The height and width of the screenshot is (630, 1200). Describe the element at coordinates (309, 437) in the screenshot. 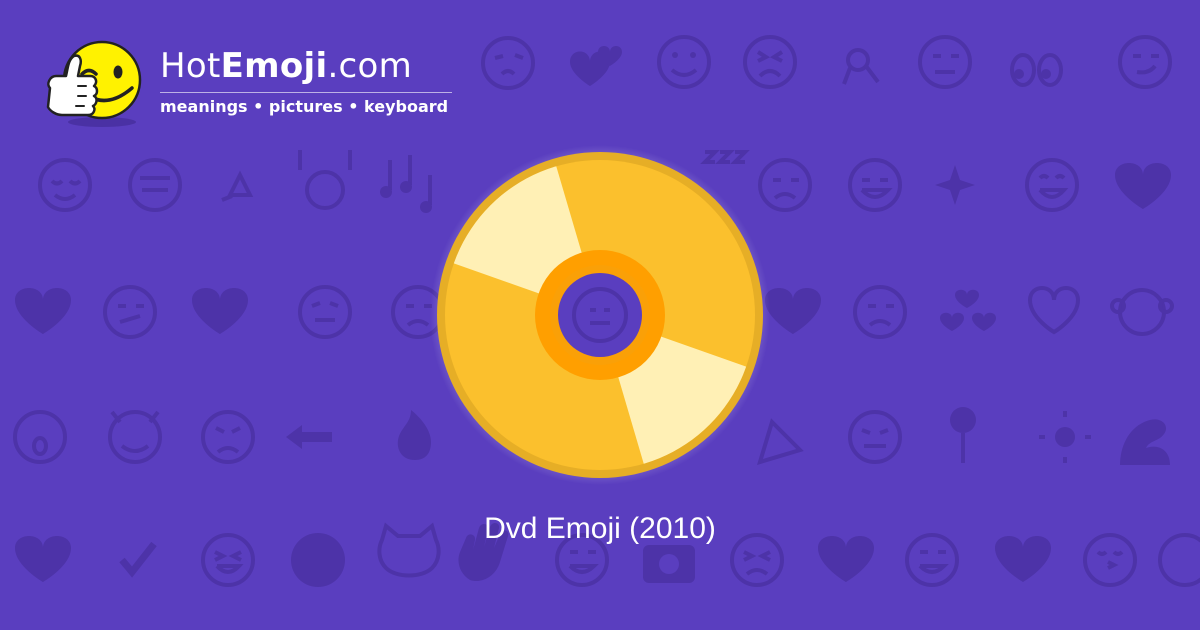

I see `left-arrow-icon` at that location.